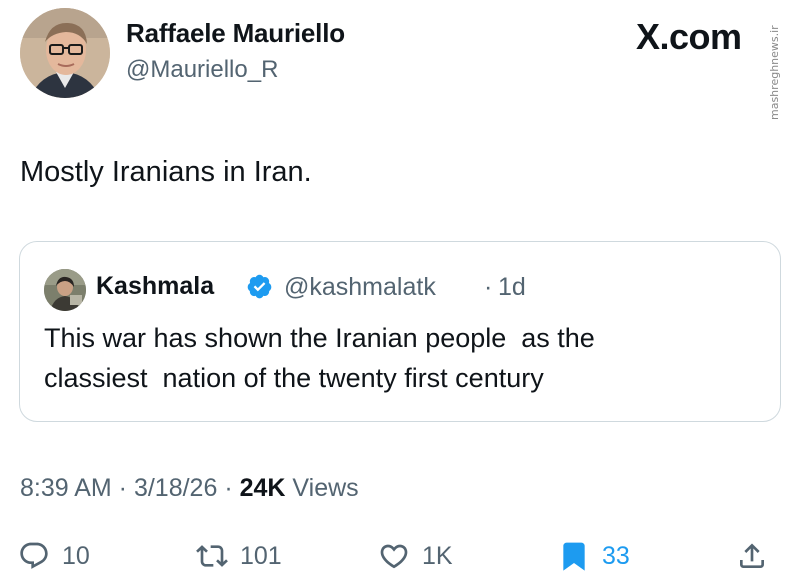 Image resolution: width=800 pixels, height=588 pixels. Describe the element at coordinates (594, 556) in the screenshot. I see `bookmark-button: 33` at that location.